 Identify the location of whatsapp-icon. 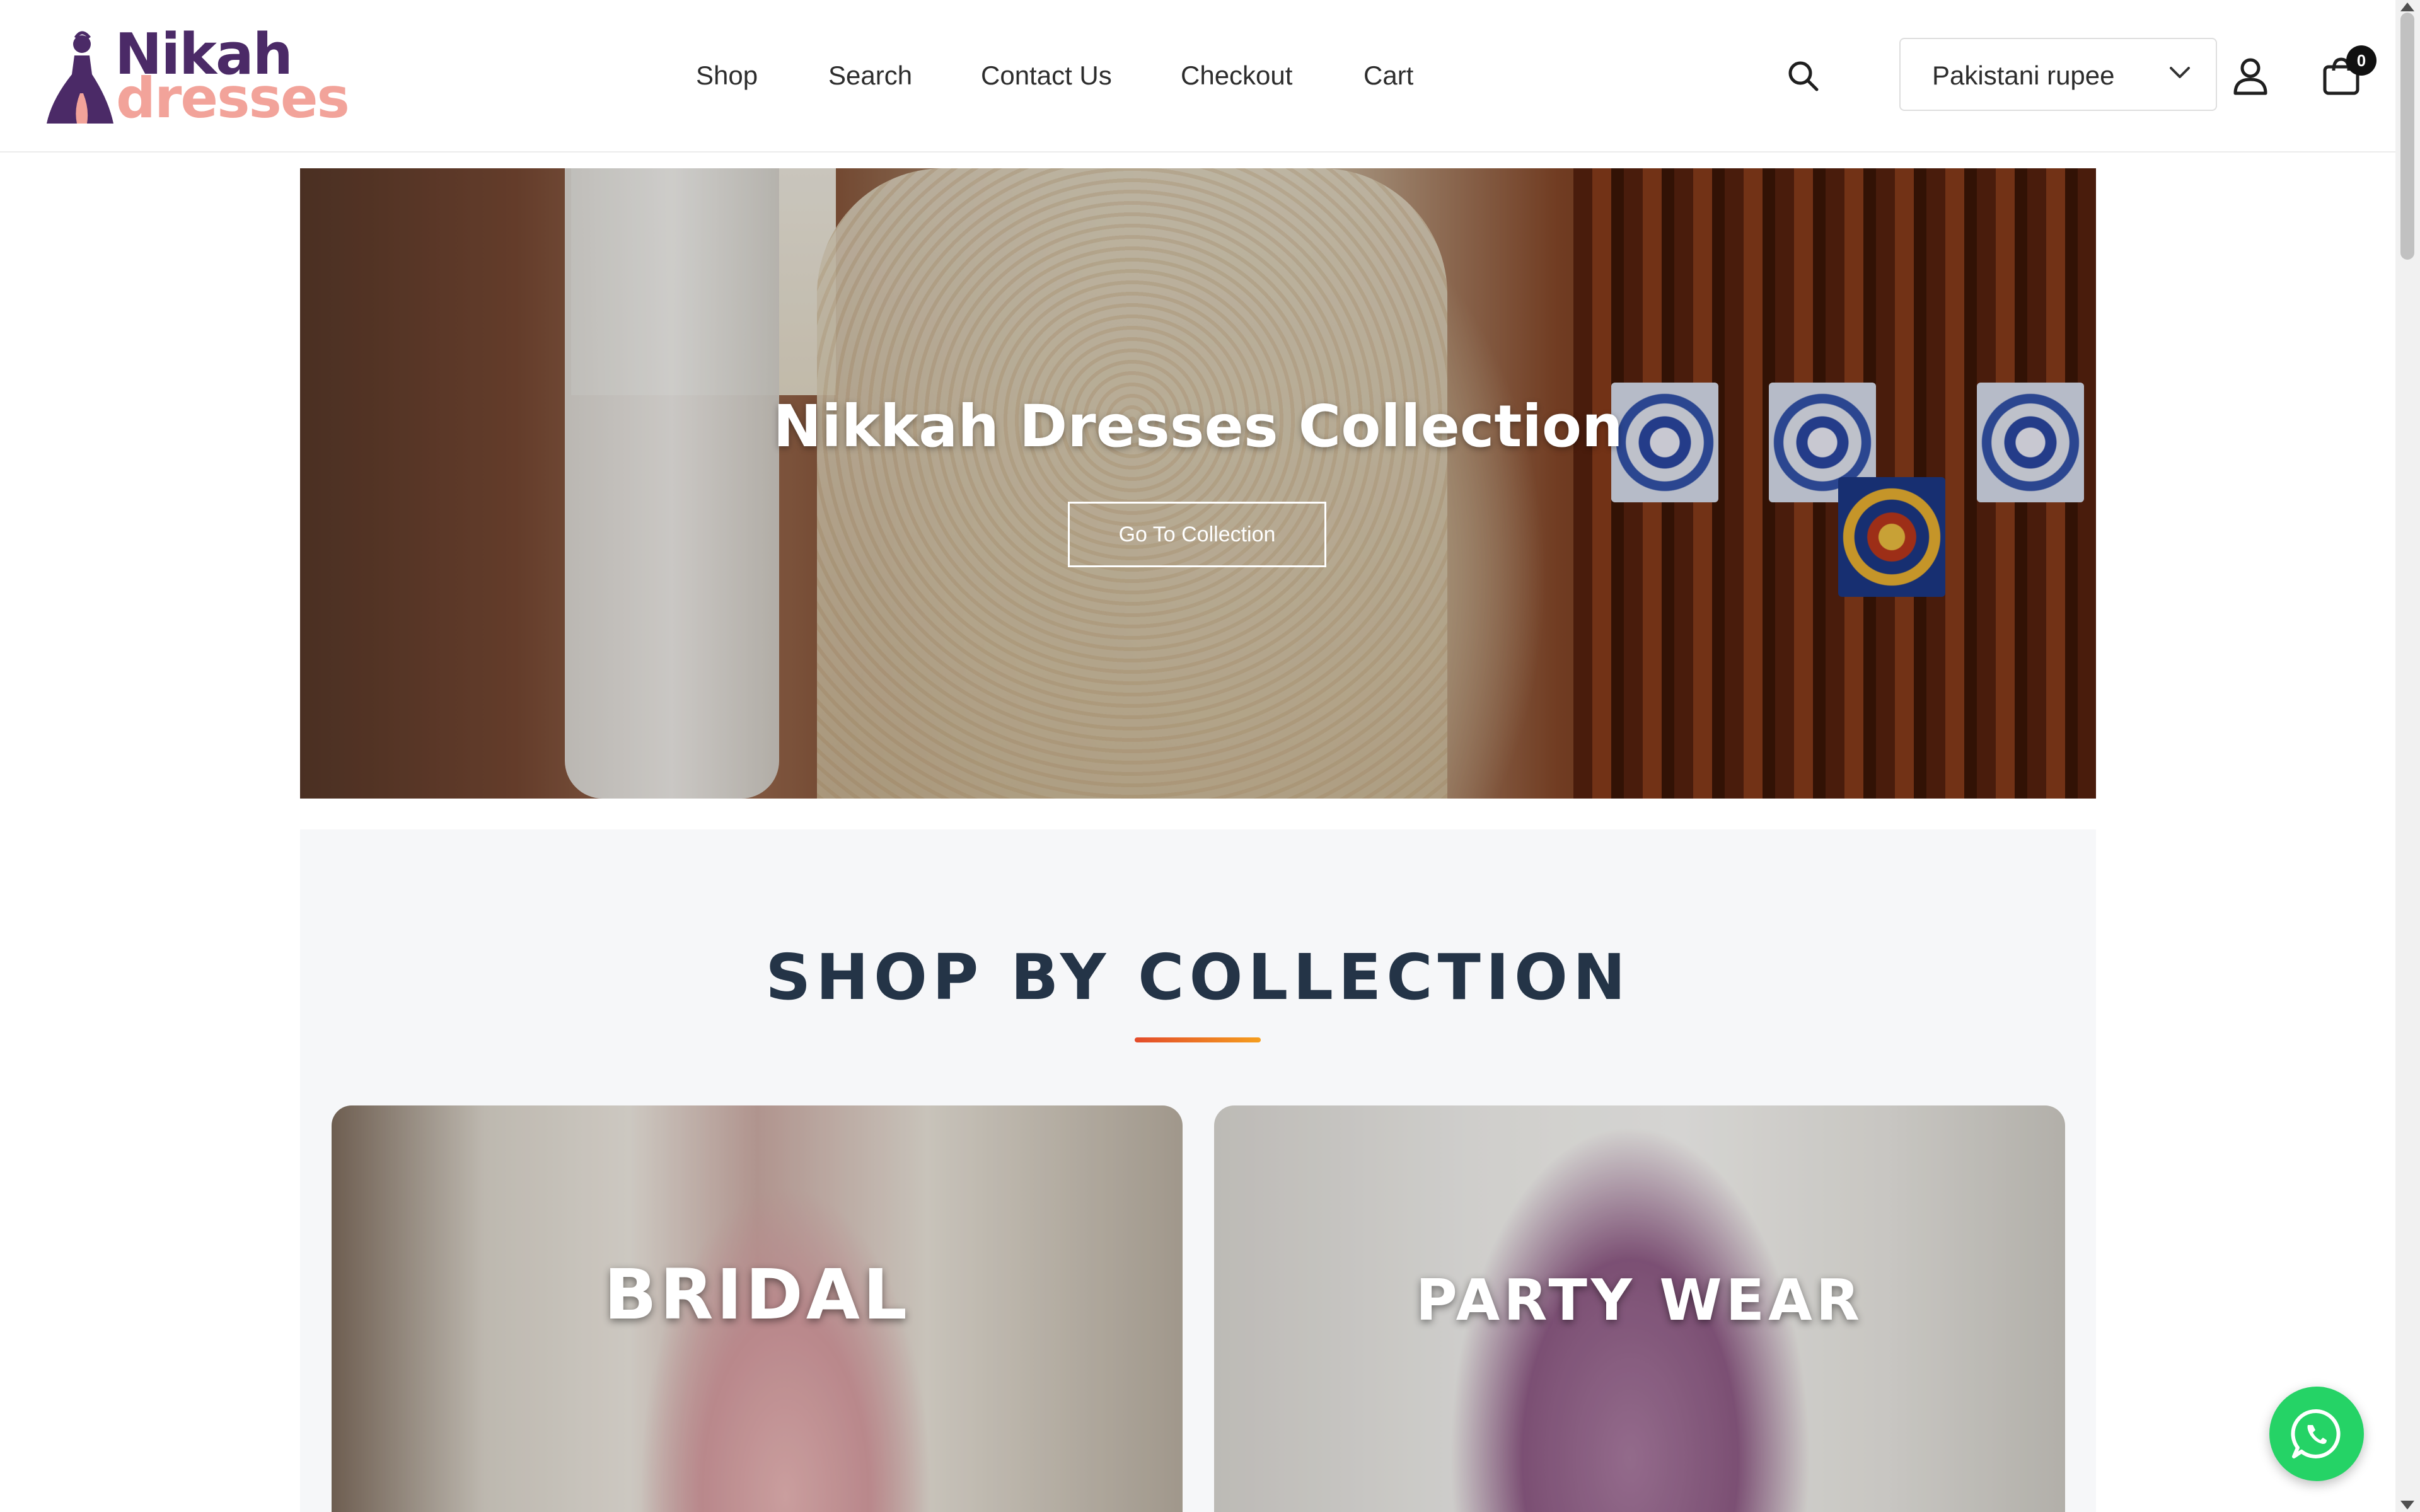
(2316, 1433).